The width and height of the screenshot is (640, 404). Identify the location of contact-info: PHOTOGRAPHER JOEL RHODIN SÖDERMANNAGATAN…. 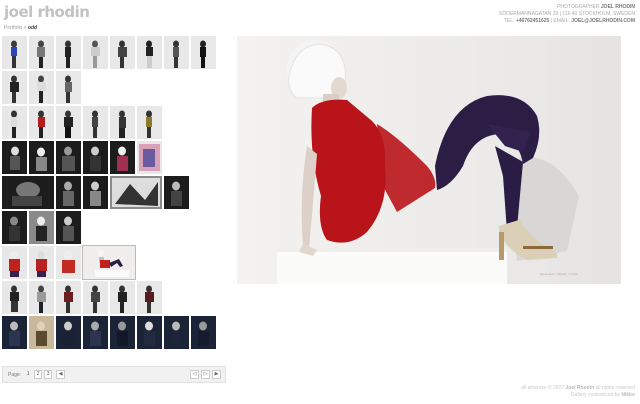
(567, 14).